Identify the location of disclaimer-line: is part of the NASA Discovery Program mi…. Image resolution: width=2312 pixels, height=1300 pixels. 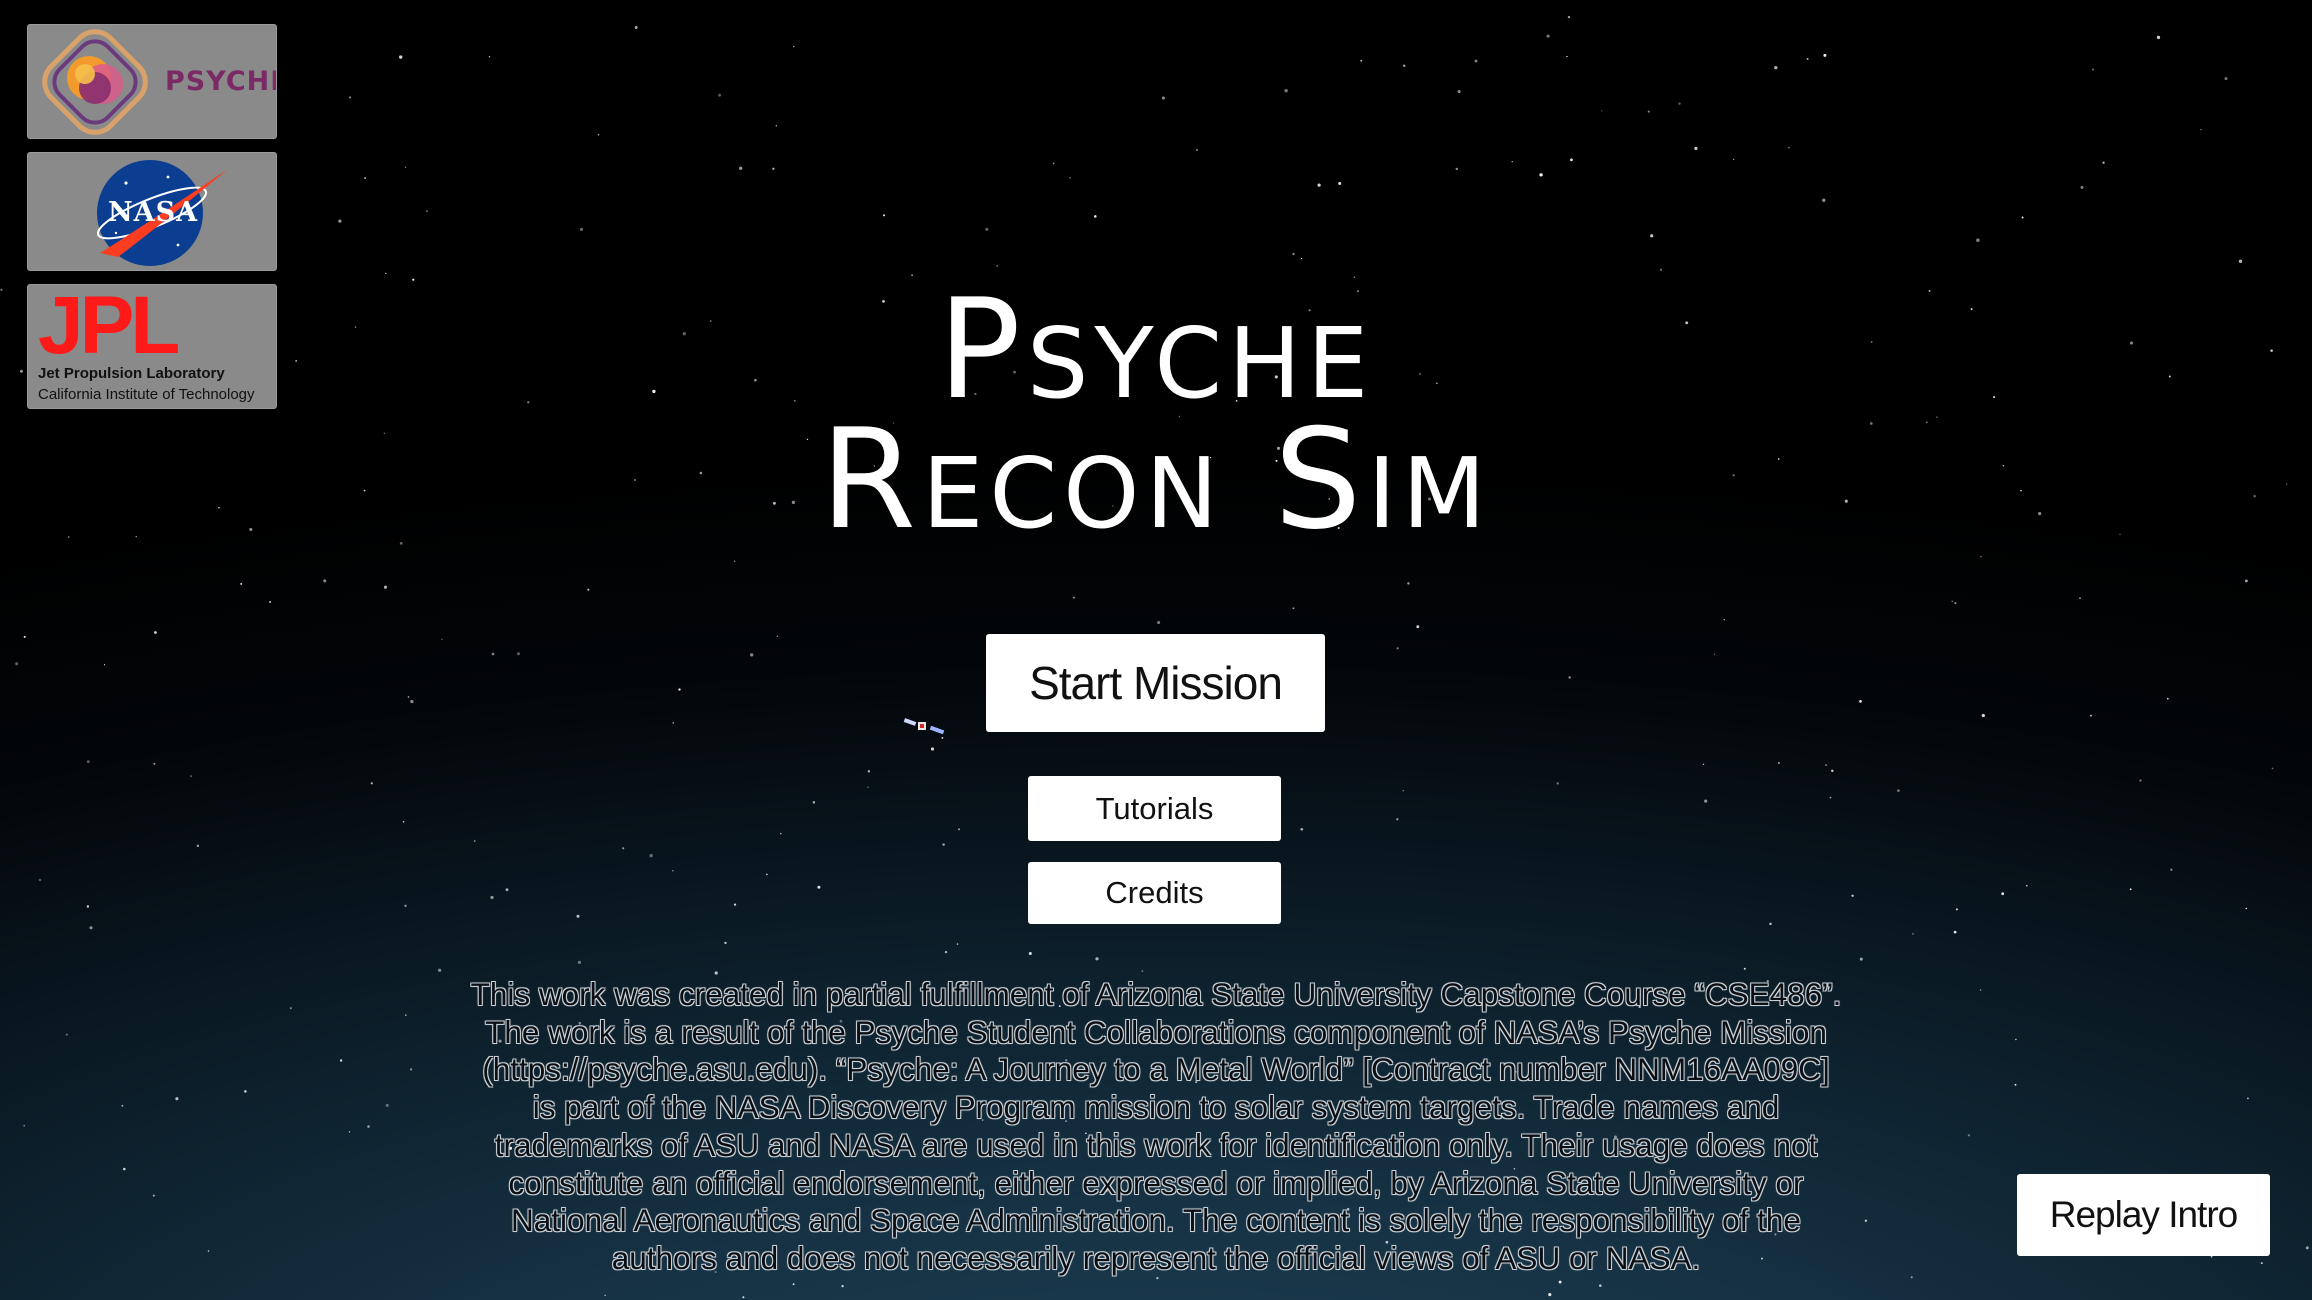
(1156, 1107).